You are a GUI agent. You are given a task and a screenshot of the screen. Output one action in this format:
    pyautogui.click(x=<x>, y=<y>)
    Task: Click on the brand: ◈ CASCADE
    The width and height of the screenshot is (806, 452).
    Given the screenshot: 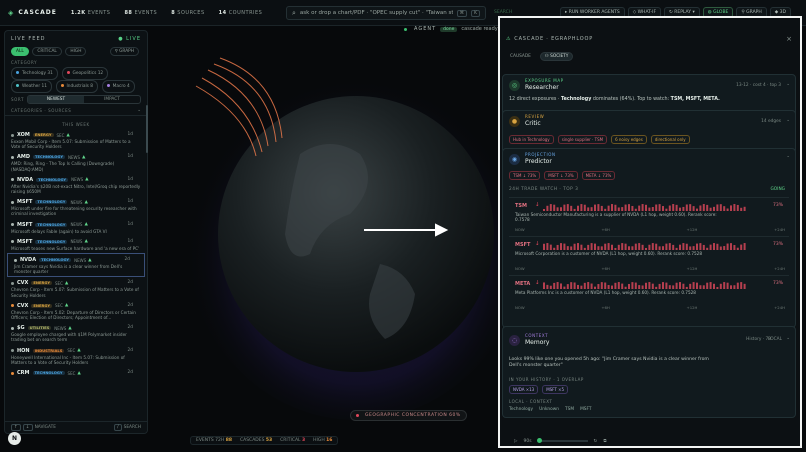 What is the action you would take?
    pyautogui.click(x=32, y=13)
    